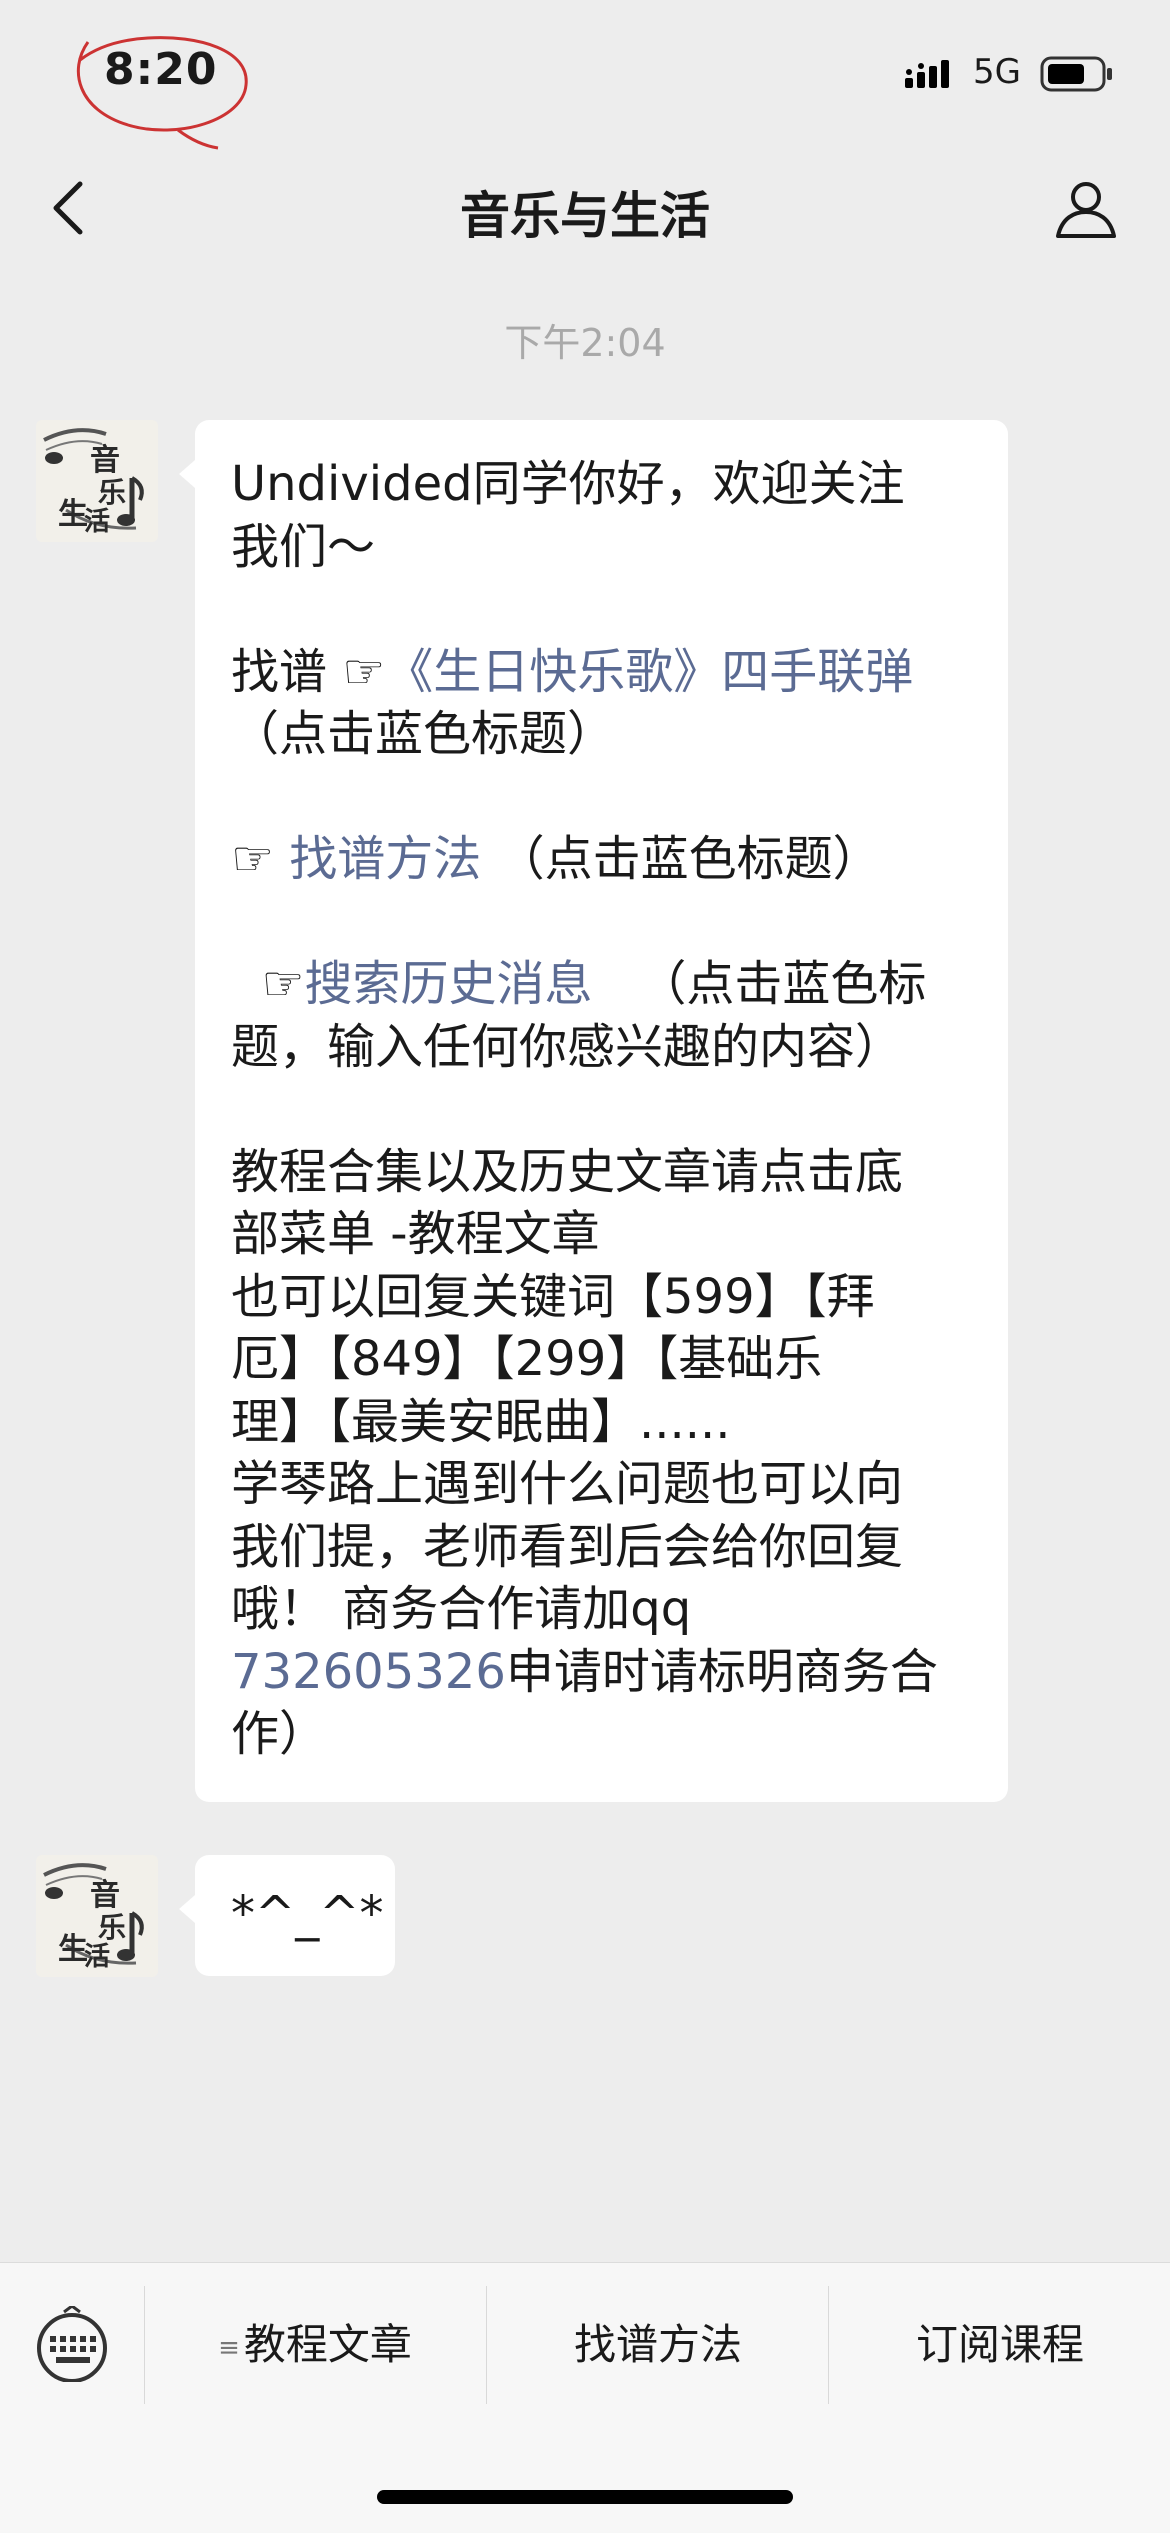  I want to click on message-line: 教程合集以及历史文章请点击底, so click(567, 1171).